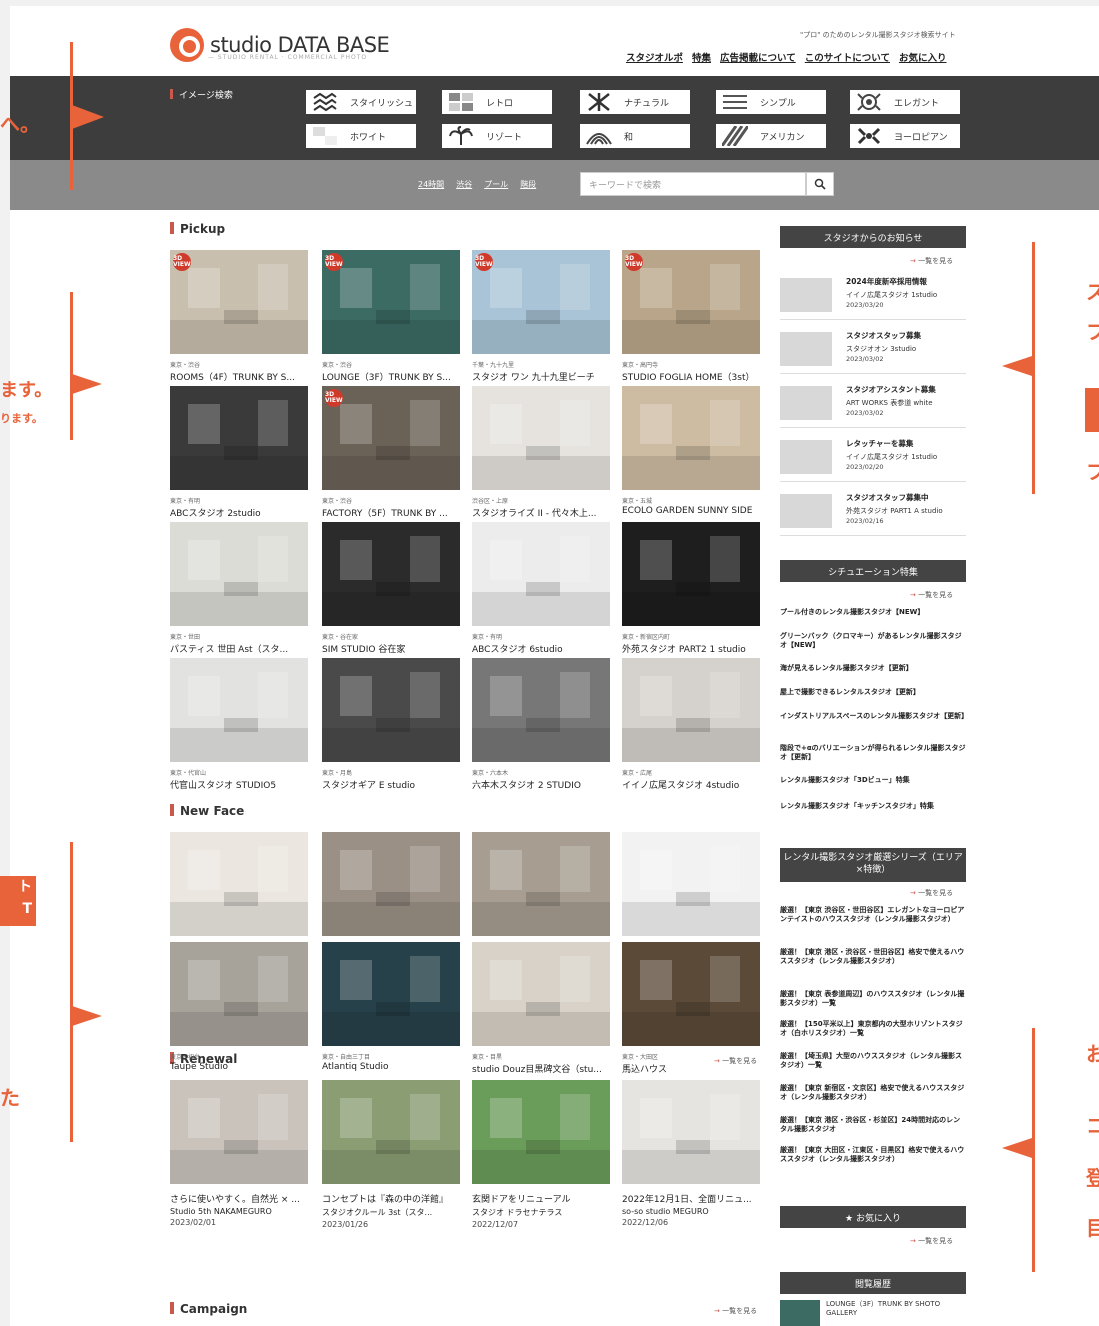 Image resolution: width=1099 pixels, height=1326 pixels. What do you see at coordinates (541, 1212) in the screenshot?
I see `studio-name: スタジオ ドラセナテラス` at bounding box center [541, 1212].